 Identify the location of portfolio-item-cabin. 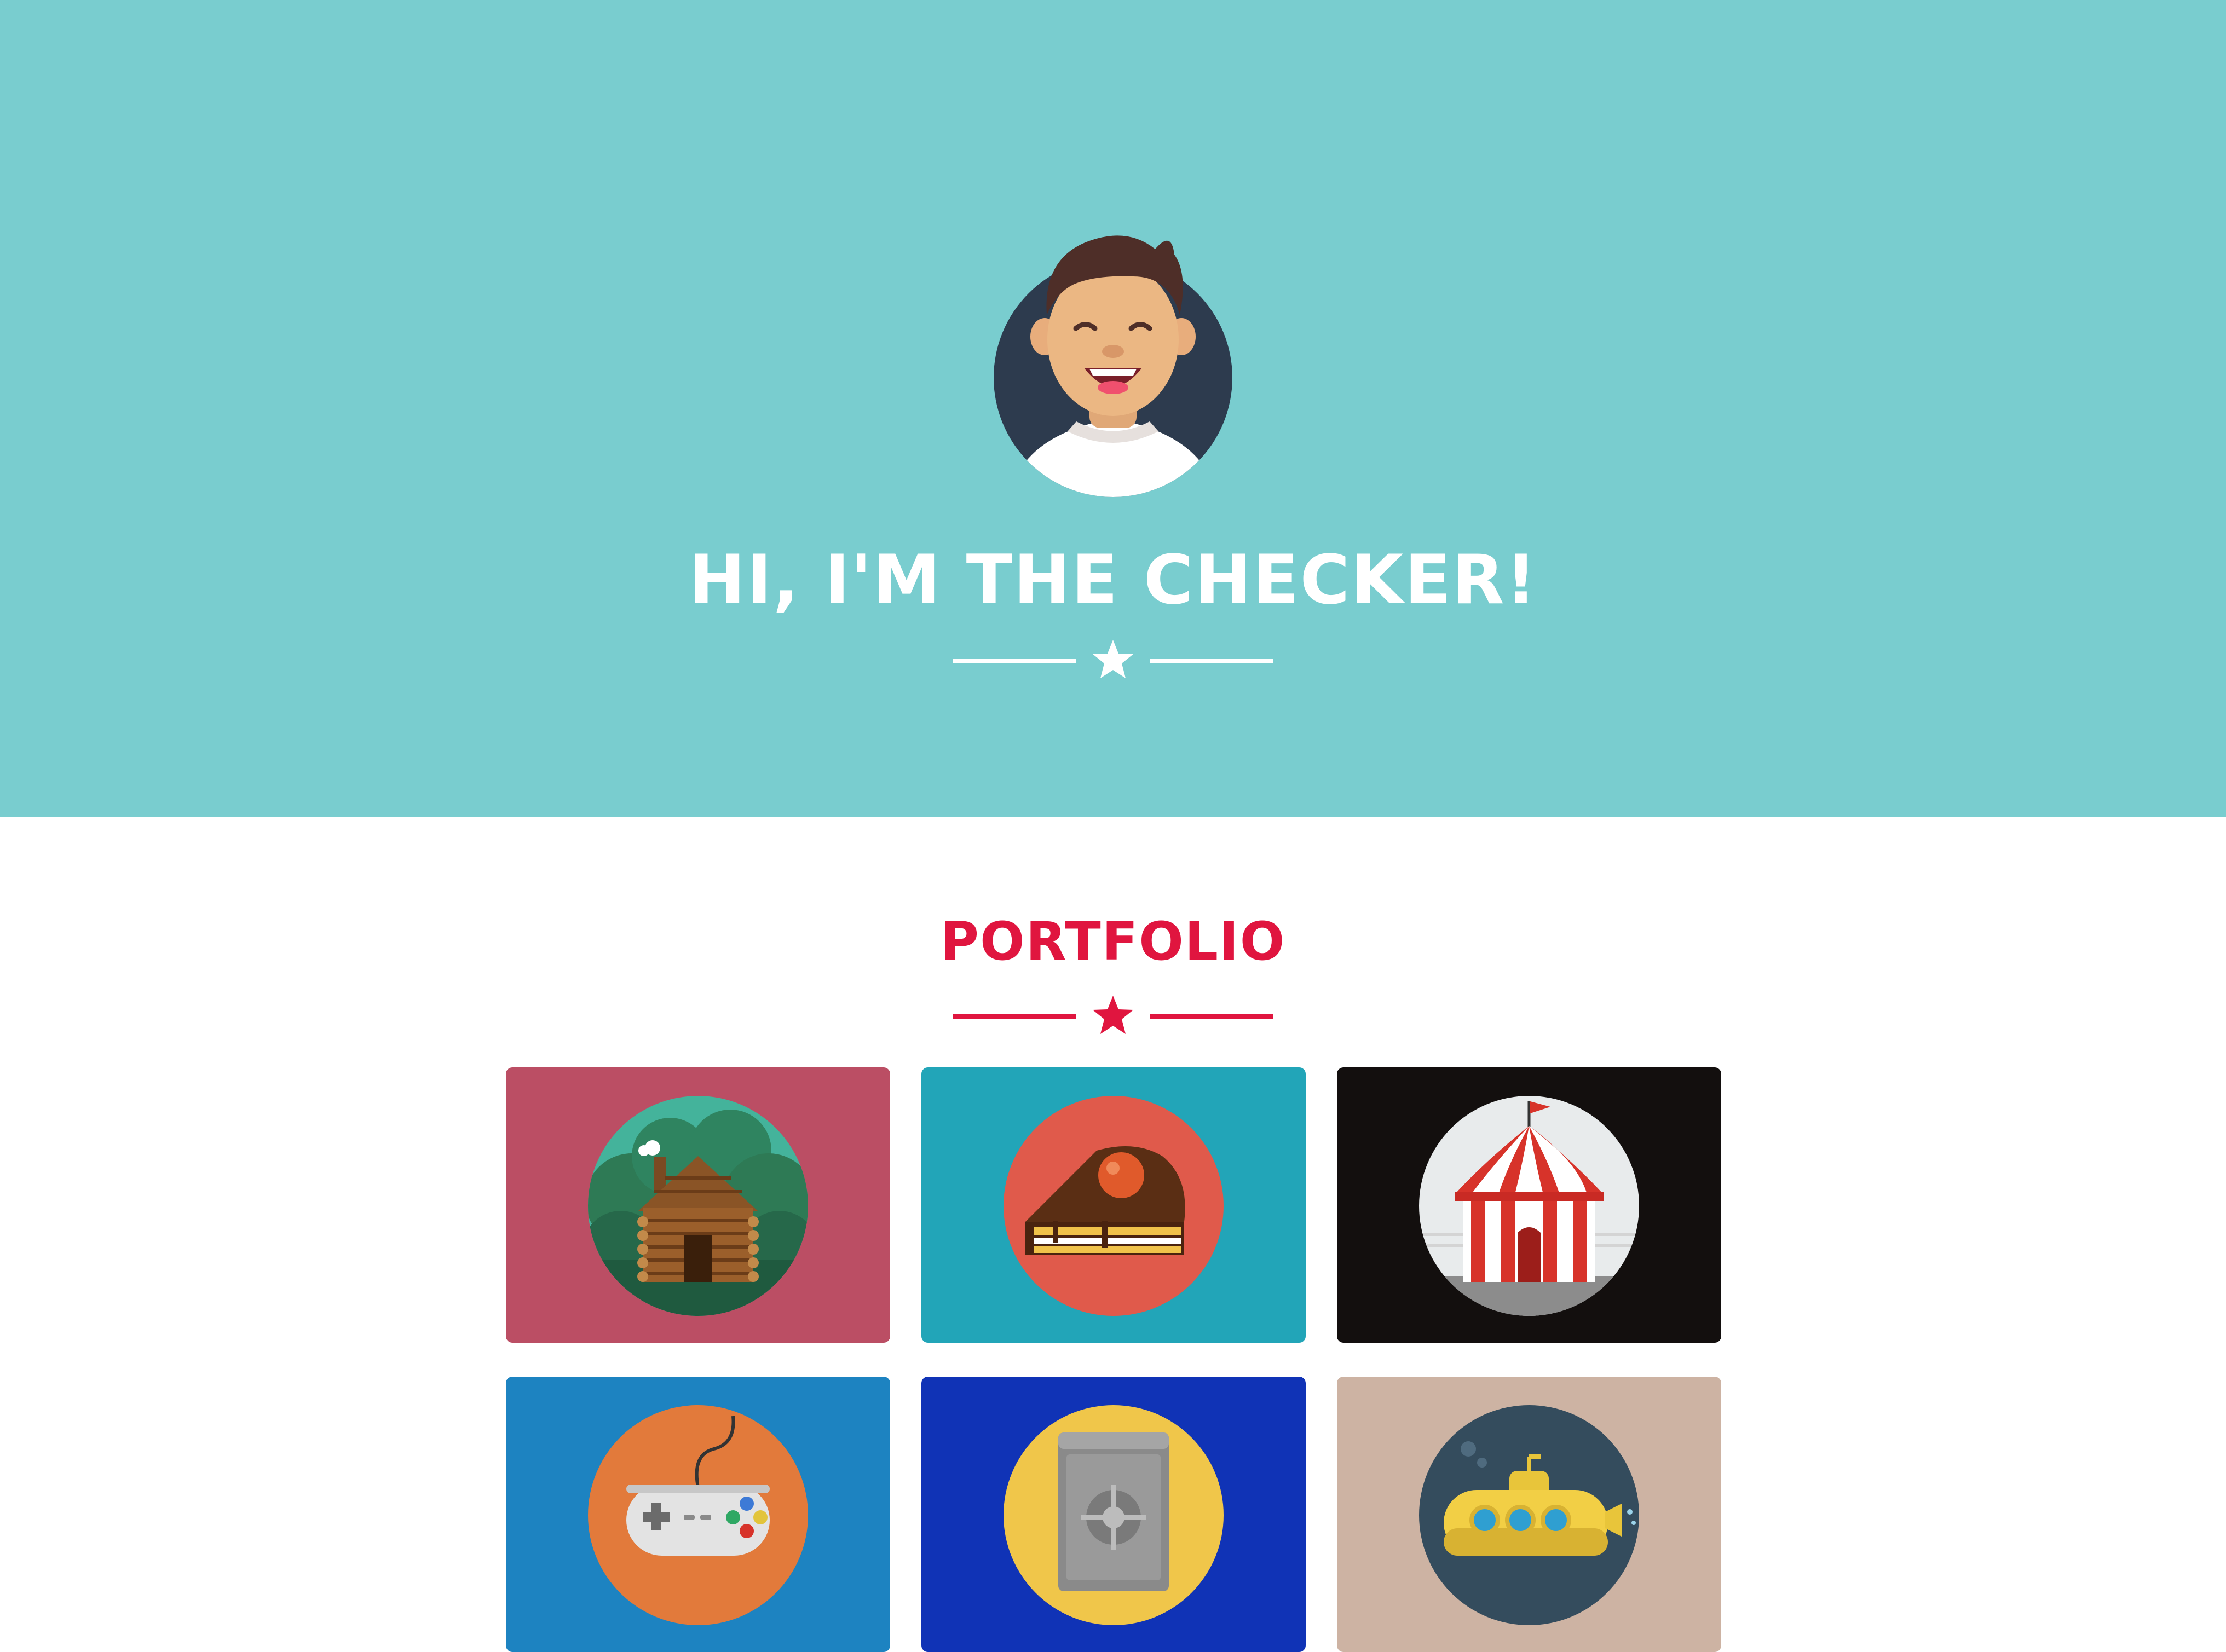
(698, 1205).